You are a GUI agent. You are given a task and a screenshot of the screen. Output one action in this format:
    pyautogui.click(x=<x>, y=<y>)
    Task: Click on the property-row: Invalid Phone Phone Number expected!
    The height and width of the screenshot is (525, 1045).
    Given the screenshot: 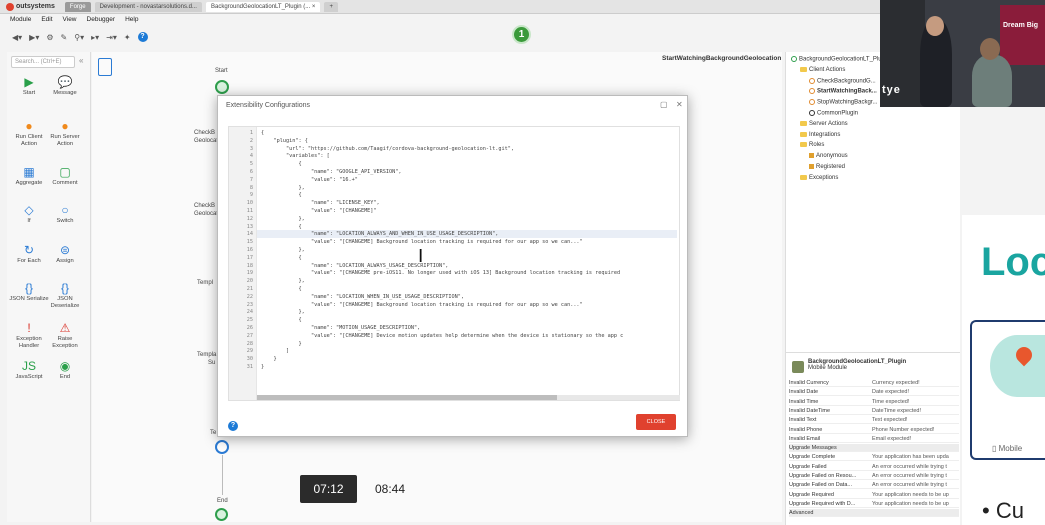 What is the action you would take?
    pyautogui.click(x=874, y=430)
    